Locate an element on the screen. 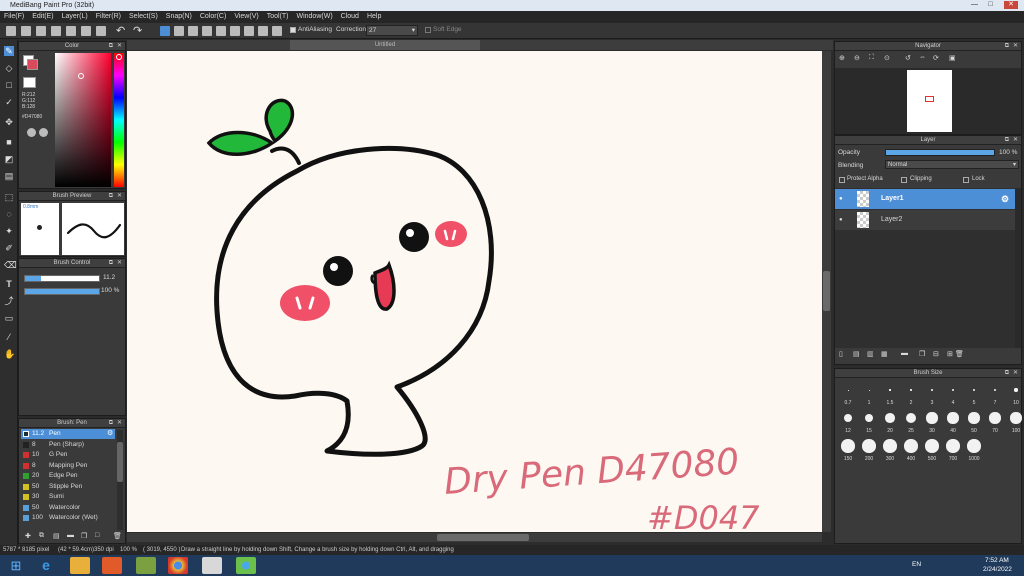 The width and height of the screenshot is (1024, 576). actual-size-icon: ⊙ is located at coordinates (887, 58).